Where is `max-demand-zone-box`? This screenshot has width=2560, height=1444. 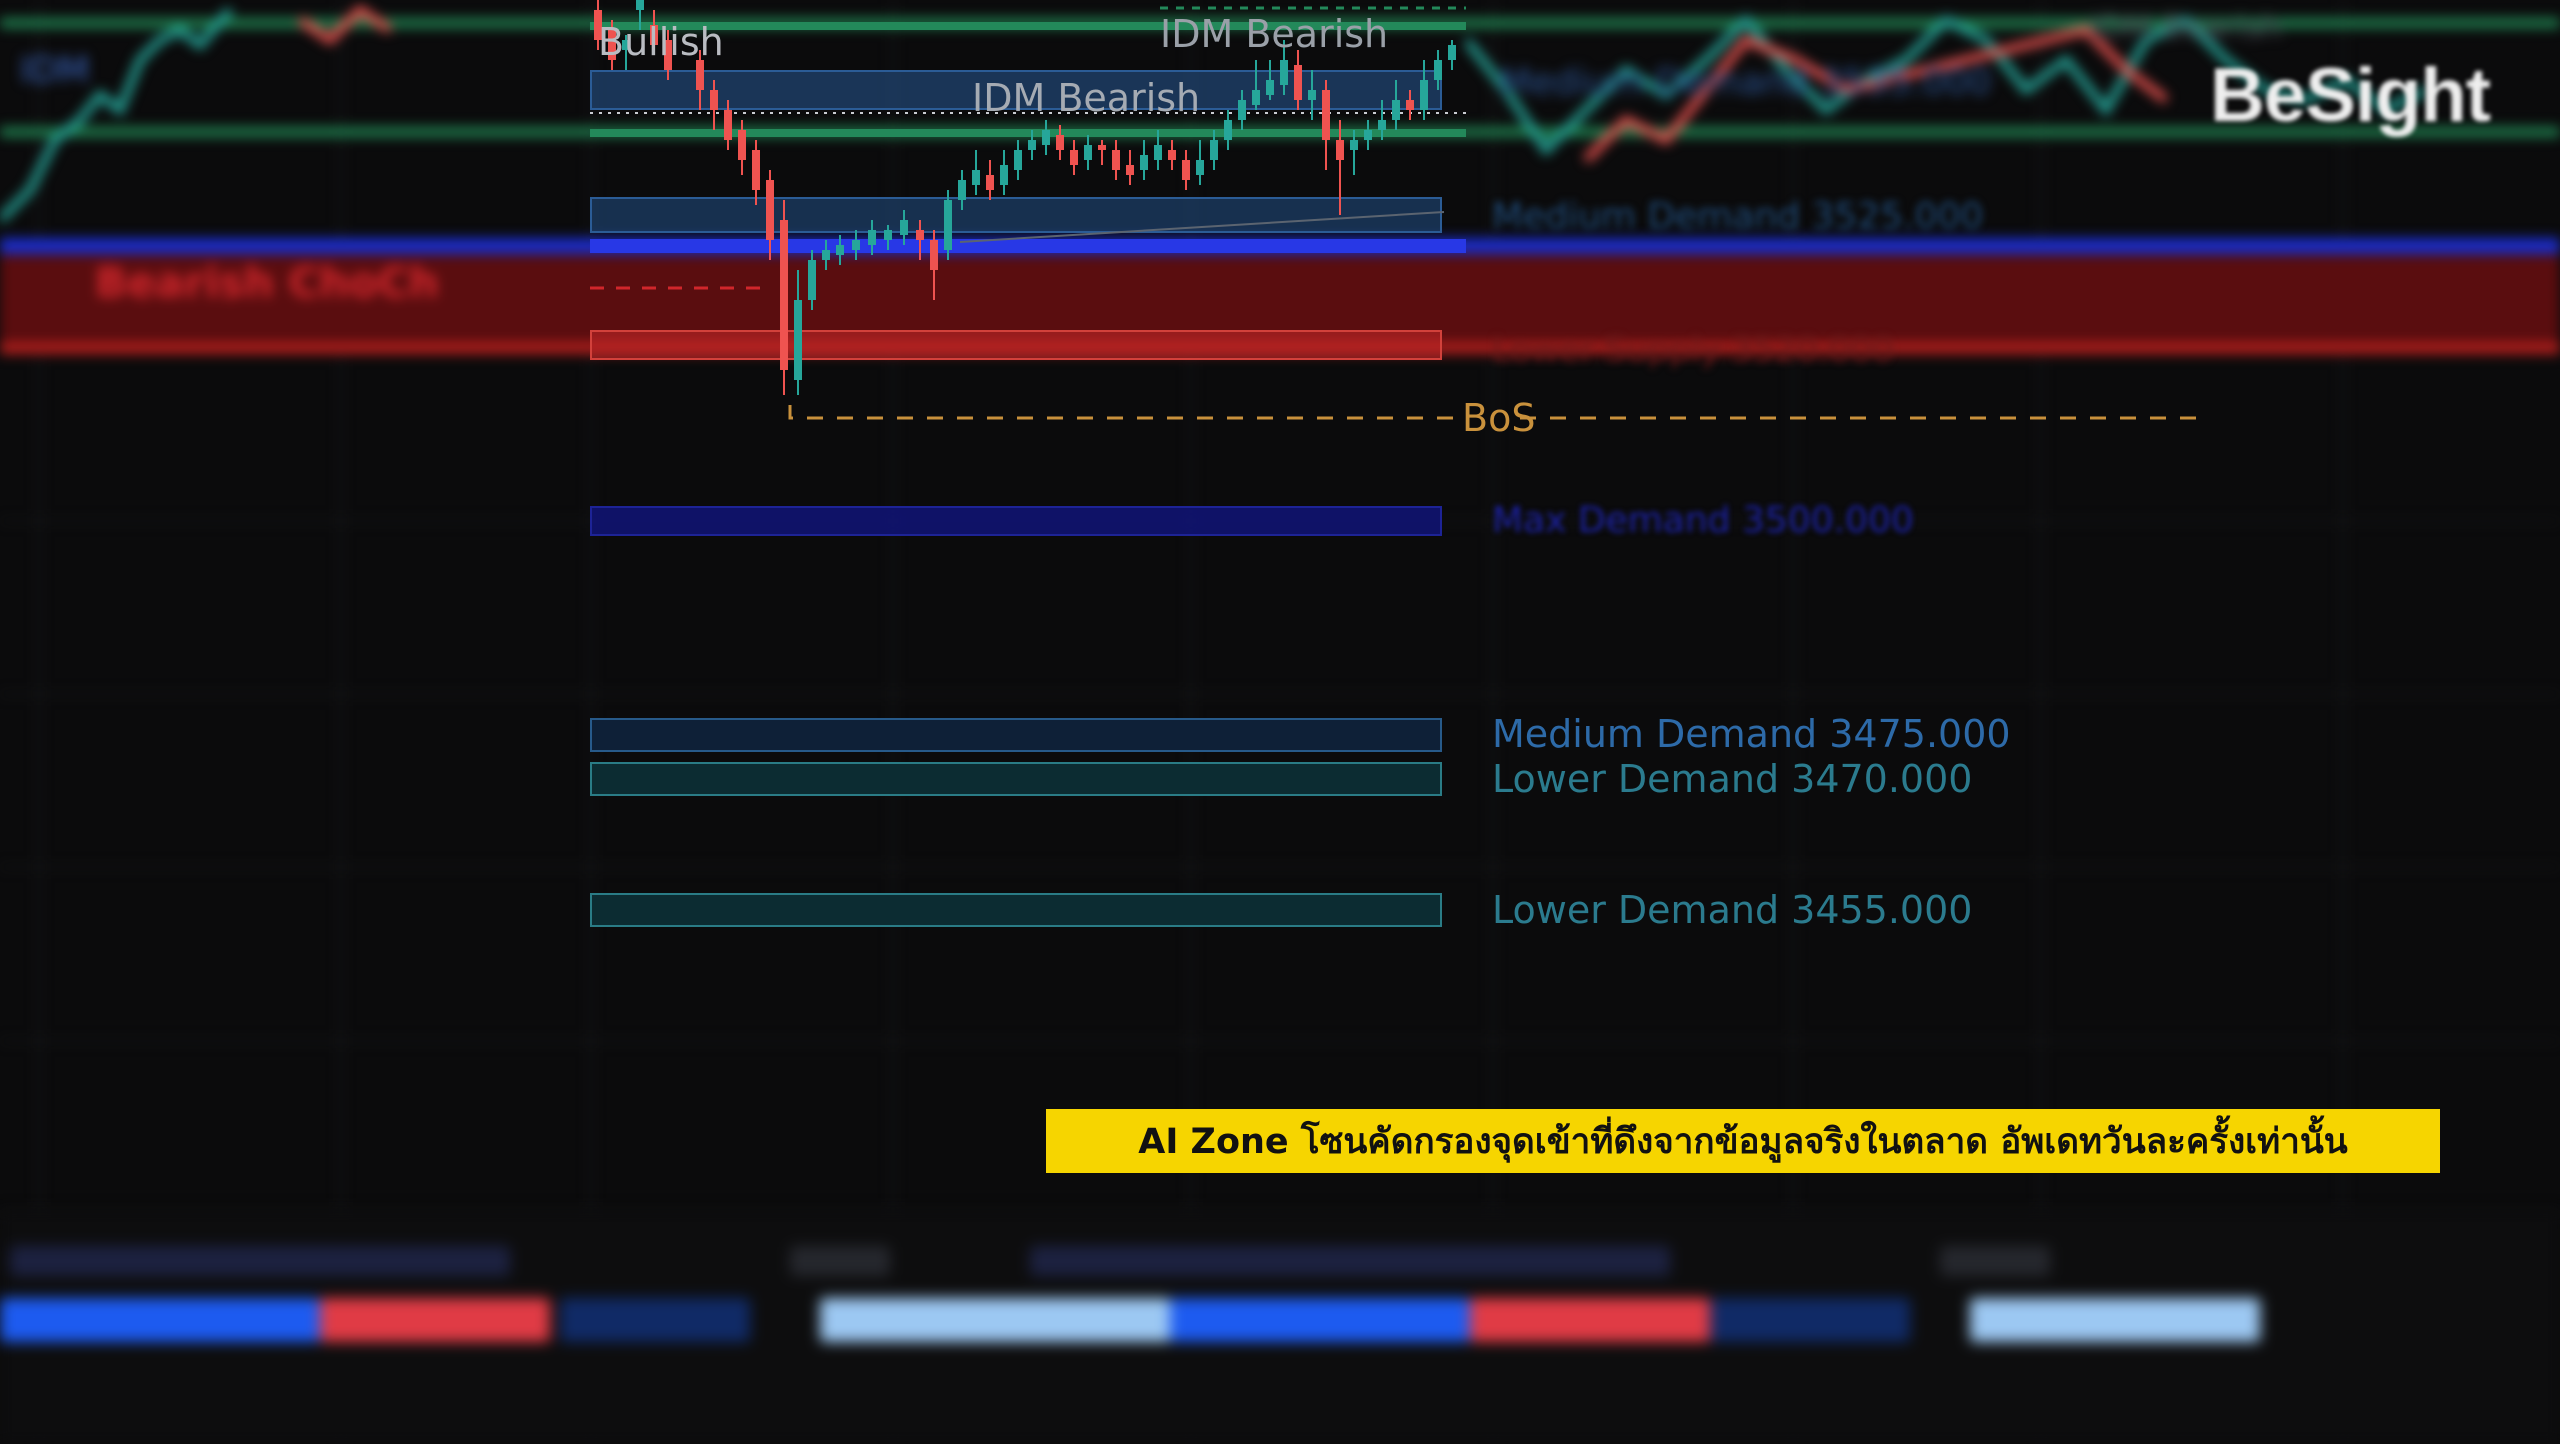 max-demand-zone-box is located at coordinates (1016, 521).